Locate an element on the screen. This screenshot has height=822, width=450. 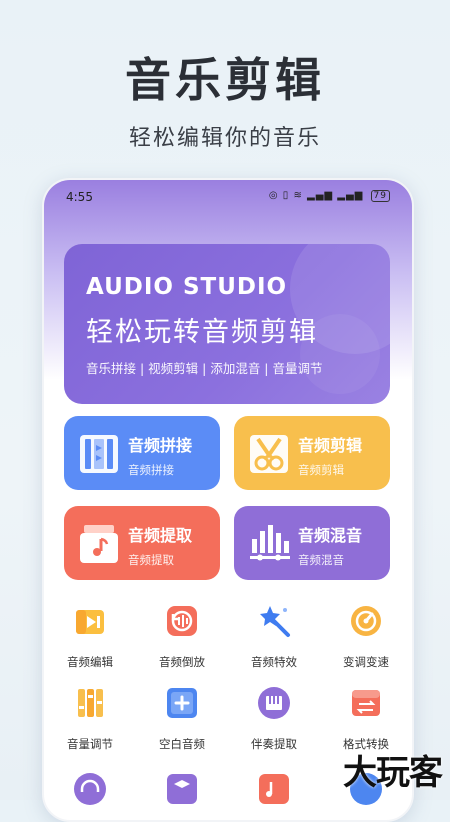
magic-wand-icon is located at coordinates (275, 621).